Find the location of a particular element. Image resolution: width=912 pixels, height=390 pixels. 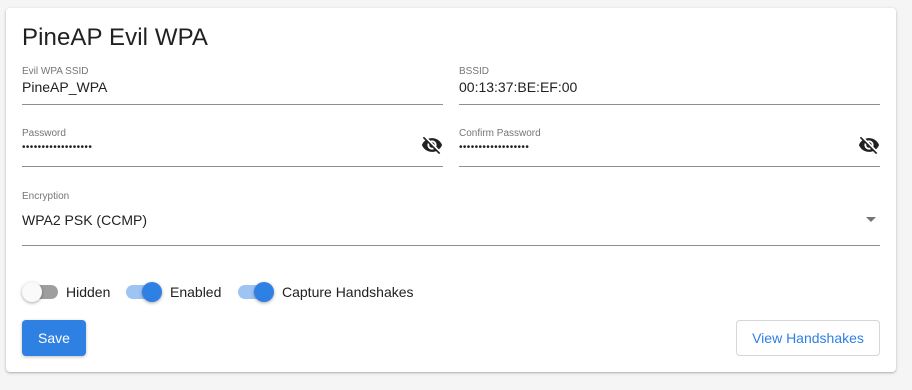

hidden-toggle is located at coordinates (42, 292).